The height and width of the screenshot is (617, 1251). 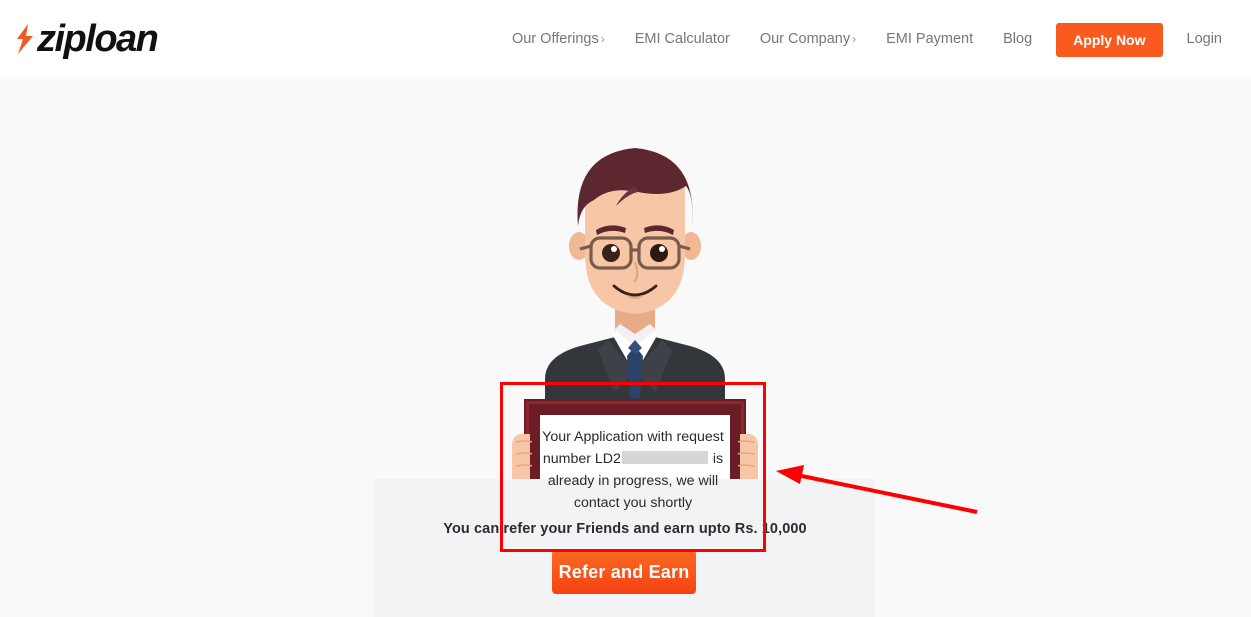 What do you see at coordinates (555, 39) in the screenshot?
I see `nav-label-our-offerings: Our Offerings` at bounding box center [555, 39].